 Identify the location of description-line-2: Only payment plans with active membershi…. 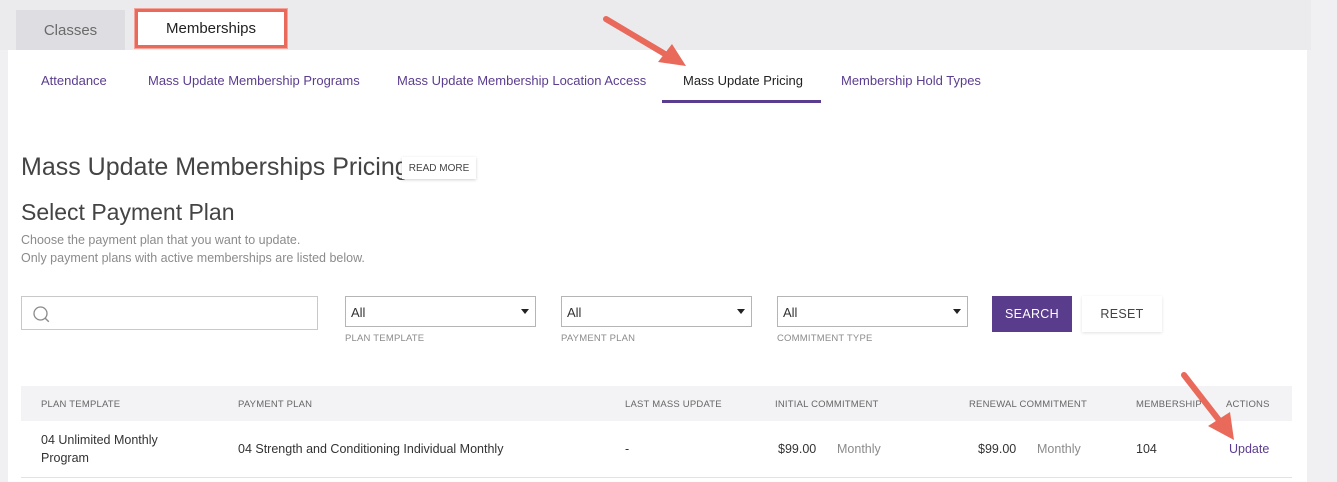
(193, 258).